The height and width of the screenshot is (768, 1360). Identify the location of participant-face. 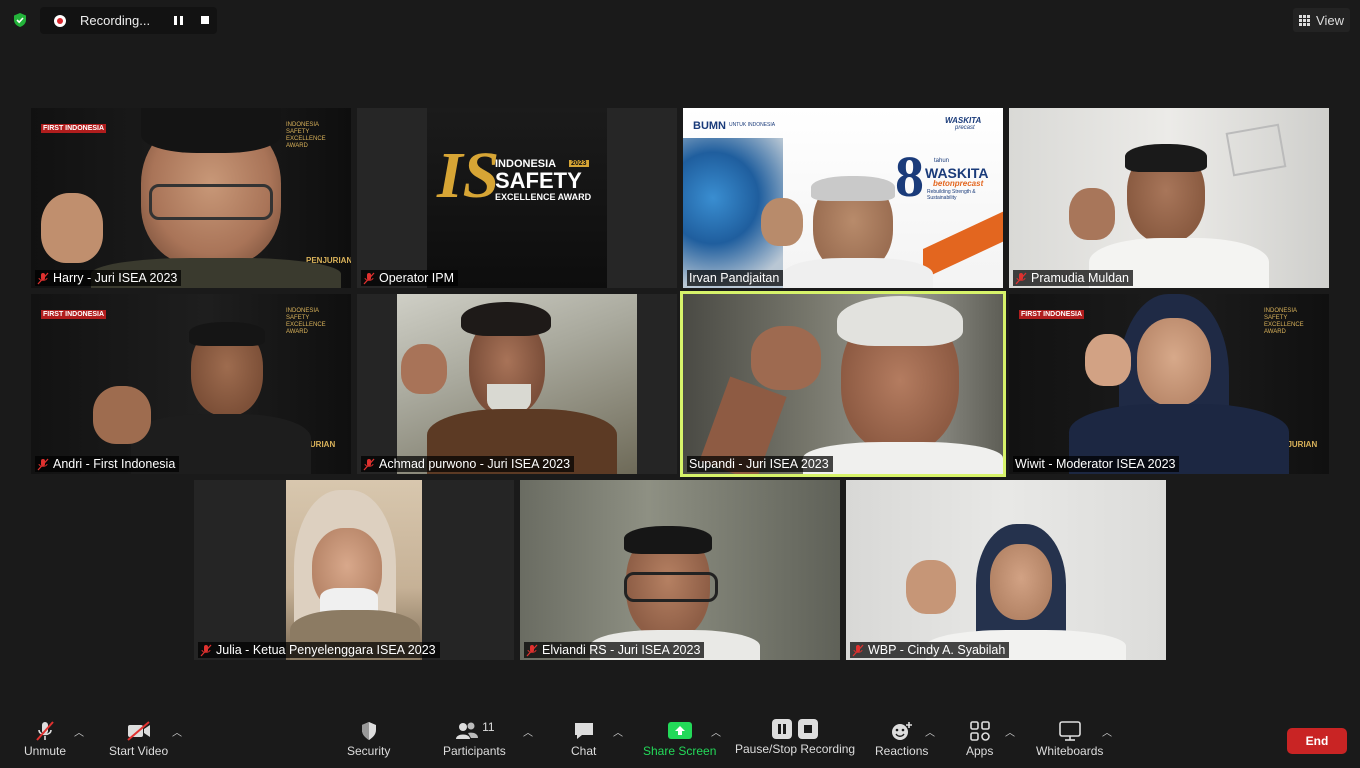
(1021, 582).